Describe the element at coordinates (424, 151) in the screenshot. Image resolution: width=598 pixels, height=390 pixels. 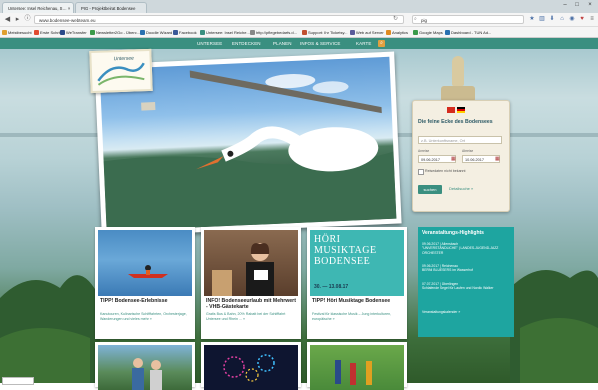
I see `arrival-label: Anreise` at that location.